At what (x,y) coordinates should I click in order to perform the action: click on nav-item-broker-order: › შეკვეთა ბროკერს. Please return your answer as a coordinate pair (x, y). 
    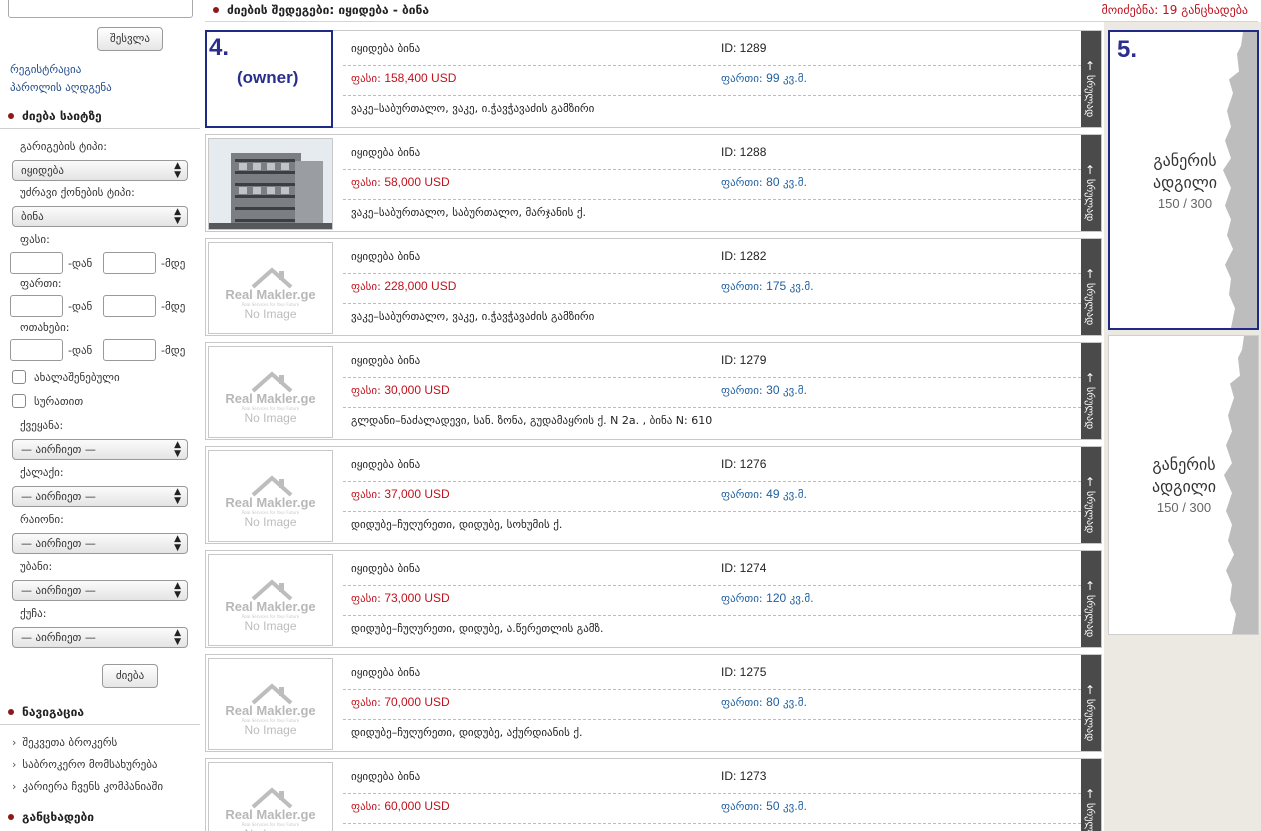
    Looking at the image, I should click on (64, 742).